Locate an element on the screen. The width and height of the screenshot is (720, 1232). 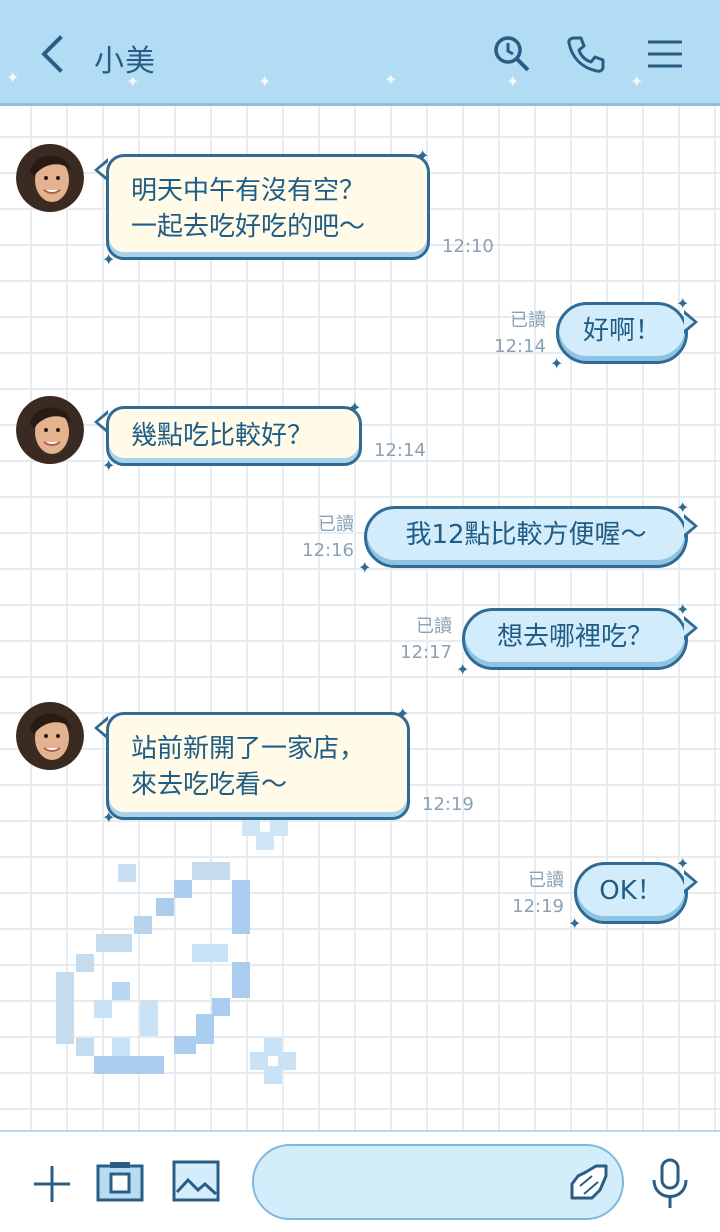
message-text-line: 幾點吃比較好？ is located at coordinates (222, 436).